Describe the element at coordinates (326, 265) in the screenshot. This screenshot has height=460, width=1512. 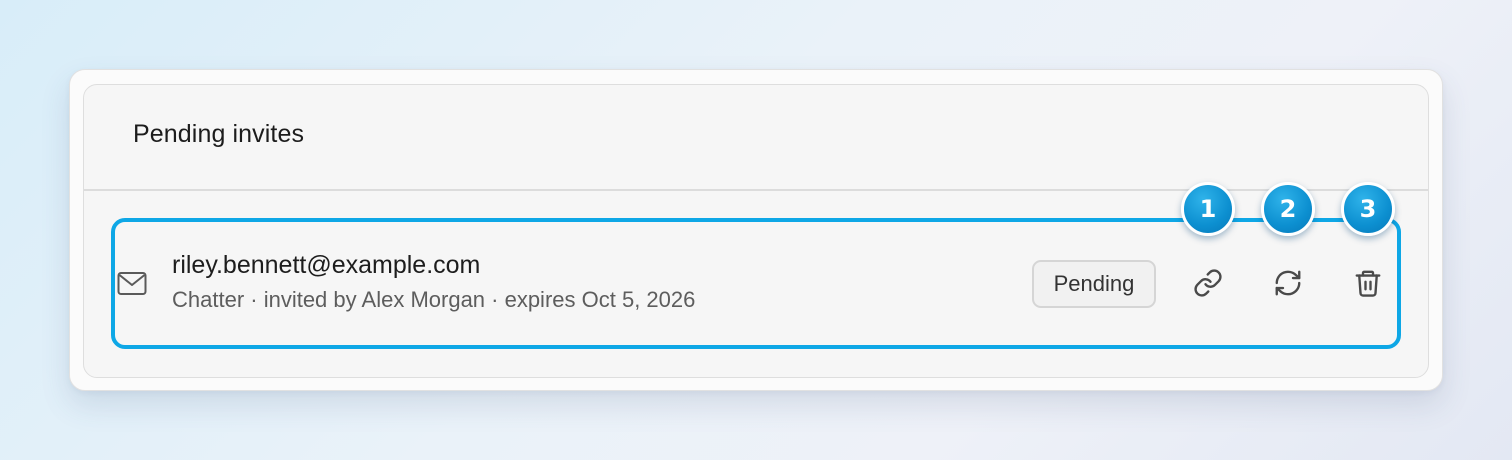
I see `invite-email: riley.bennett@example.com` at that location.